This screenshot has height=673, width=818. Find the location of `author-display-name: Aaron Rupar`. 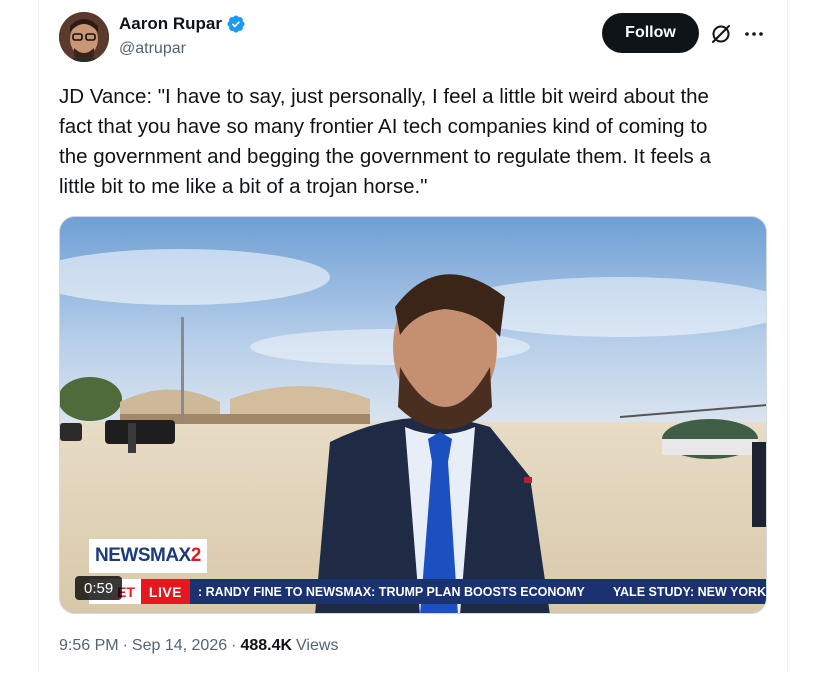

author-display-name: Aaron Rupar is located at coordinates (170, 24).